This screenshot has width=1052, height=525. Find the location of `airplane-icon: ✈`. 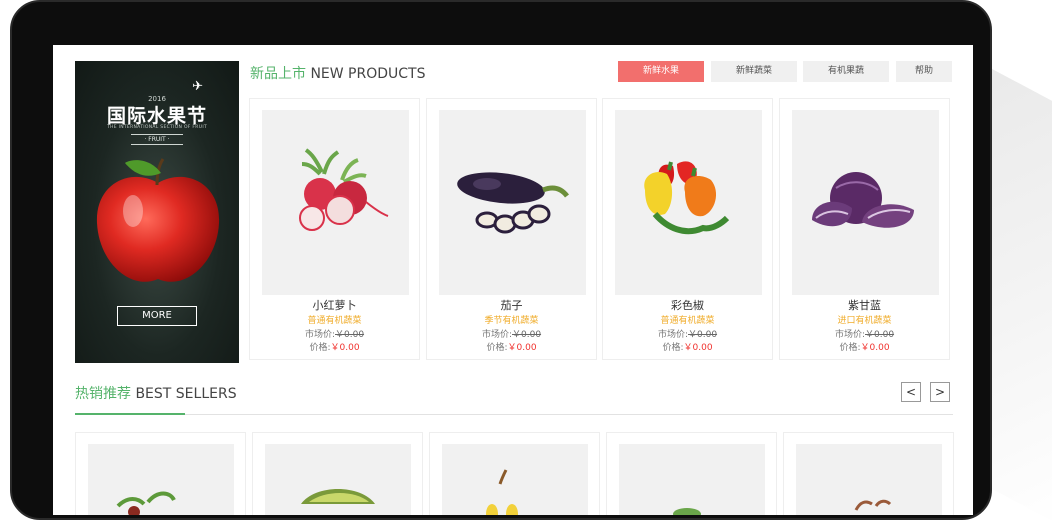

airplane-icon: ✈ is located at coordinates (197, 86).